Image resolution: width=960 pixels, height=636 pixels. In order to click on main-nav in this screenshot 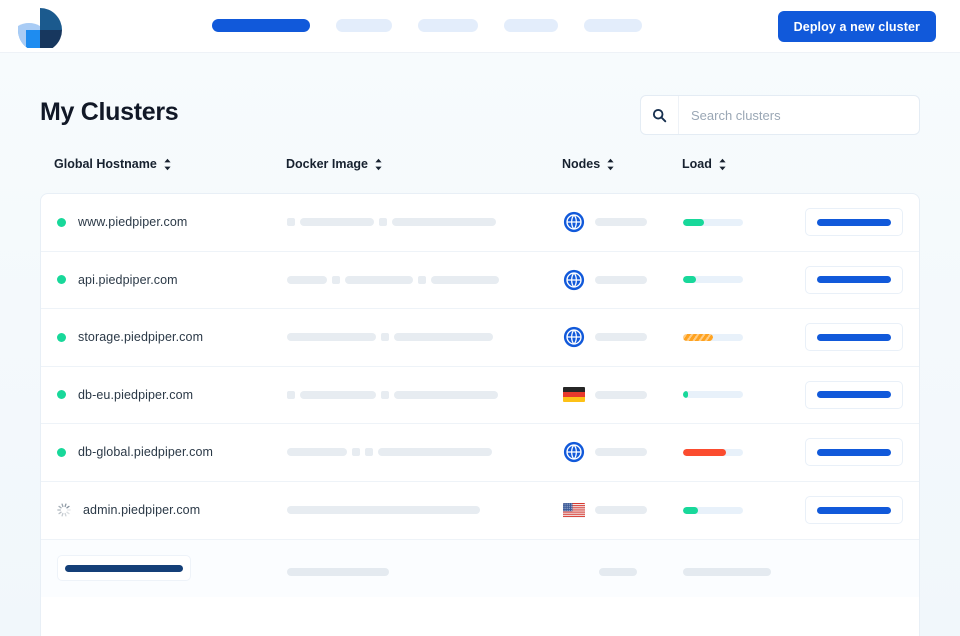, I will do `click(427, 25)`.